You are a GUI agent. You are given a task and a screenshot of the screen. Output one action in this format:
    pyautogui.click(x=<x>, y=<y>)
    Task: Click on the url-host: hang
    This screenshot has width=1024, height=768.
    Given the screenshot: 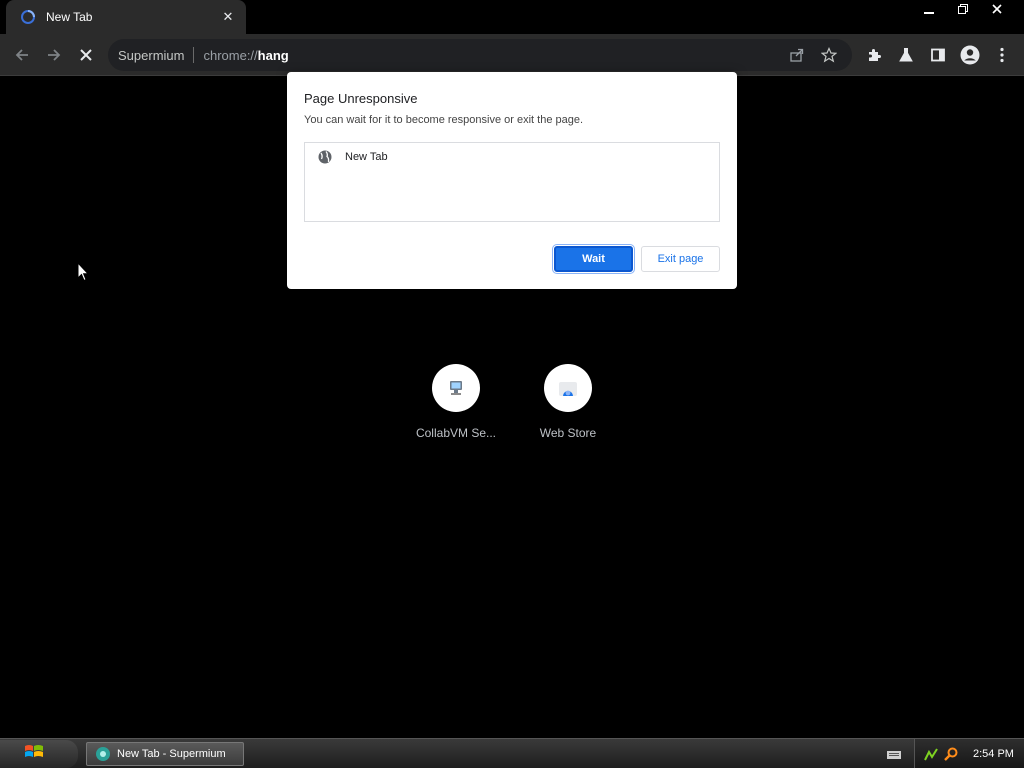 What is the action you would take?
    pyautogui.click(x=273, y=55)
    